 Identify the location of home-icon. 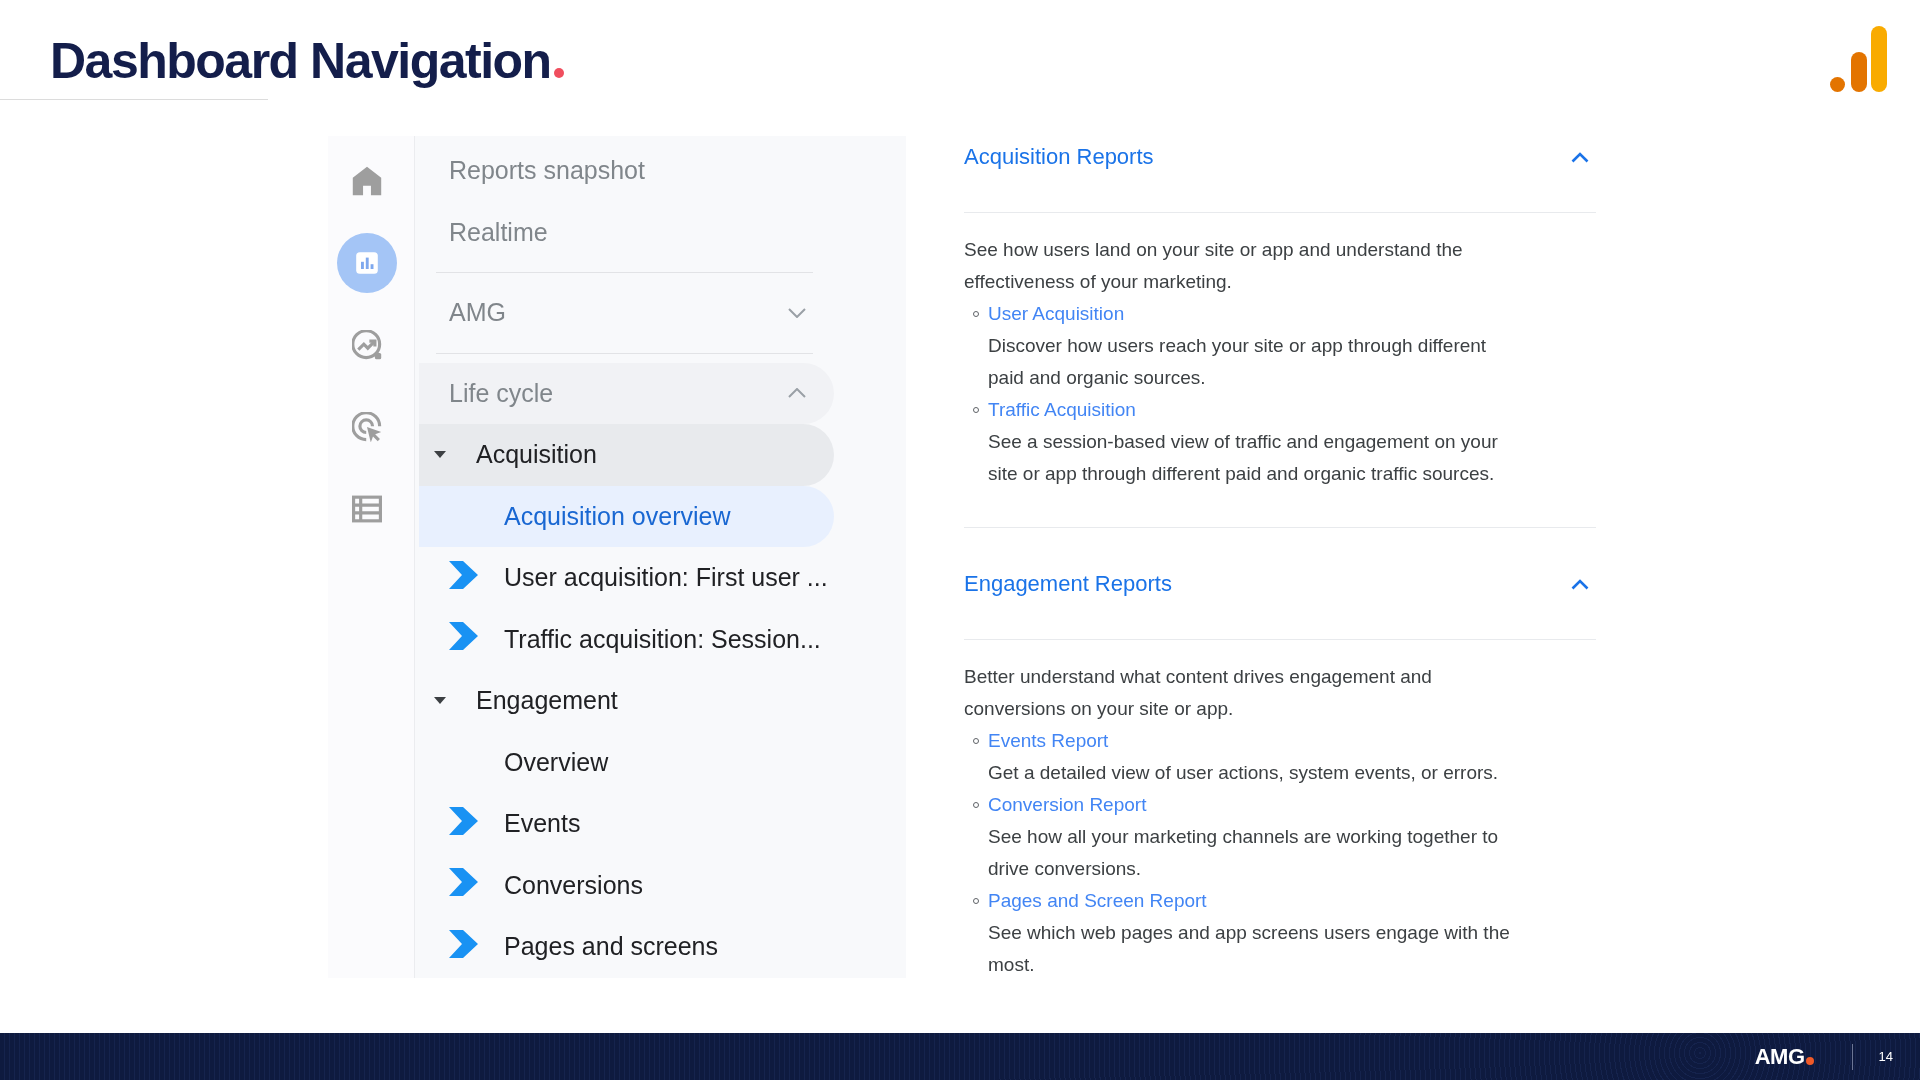
(367, 181).